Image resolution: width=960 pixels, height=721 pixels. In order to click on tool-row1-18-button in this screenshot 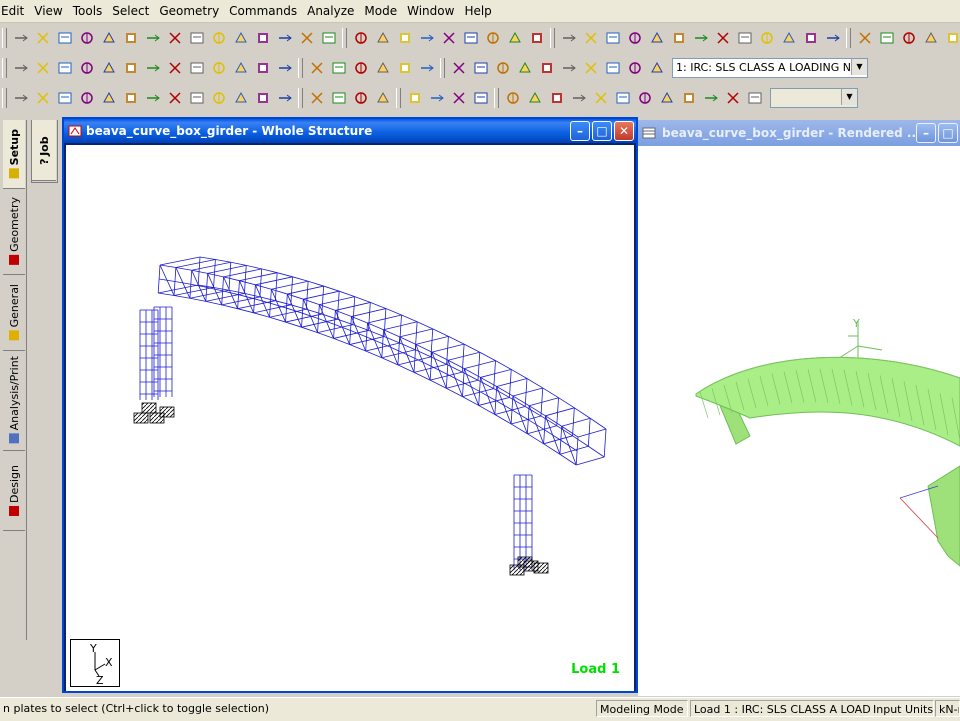, I will do `click(427, 38)`.